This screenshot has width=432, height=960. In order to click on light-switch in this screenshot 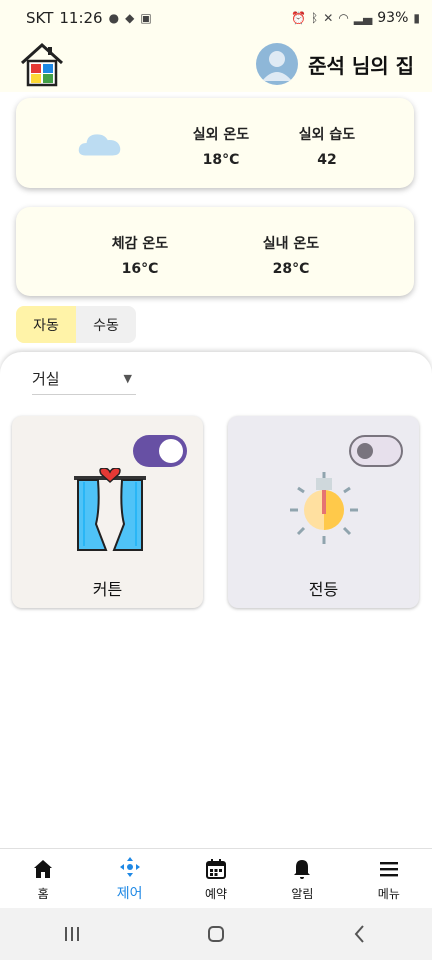, I will do `click(376, 451)`.